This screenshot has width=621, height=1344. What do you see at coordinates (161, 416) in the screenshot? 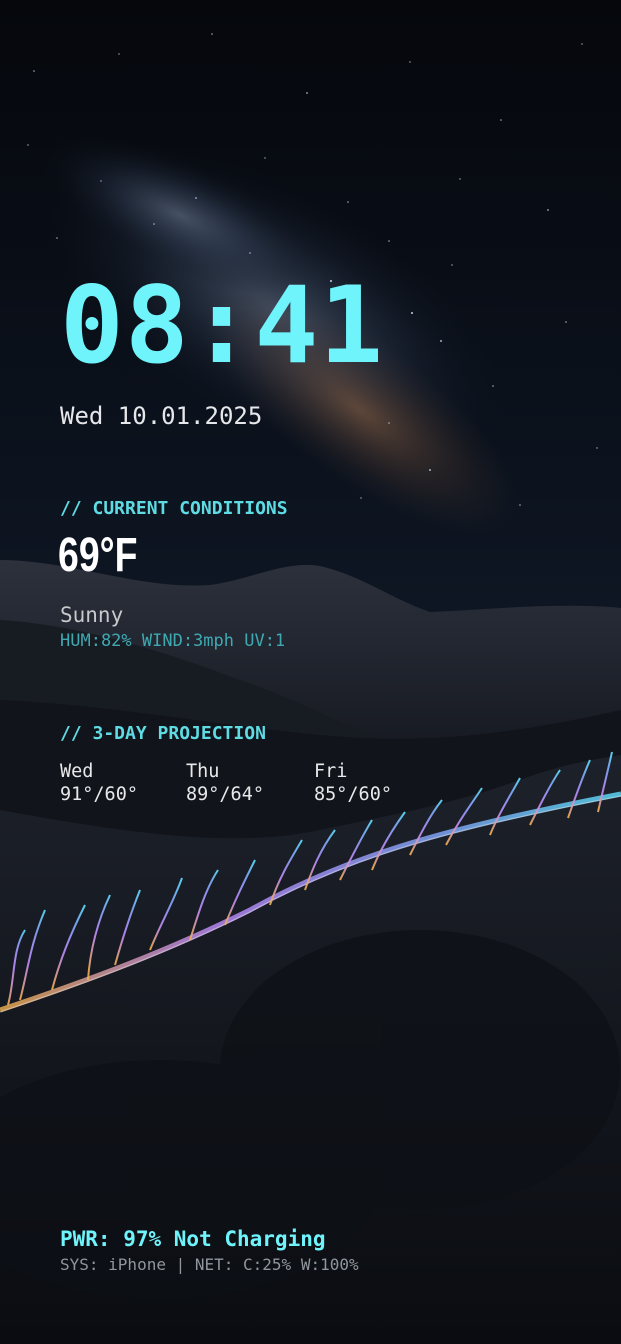
I see `clock-date: Wed 10.01.2025` at bounding box center [161, 416].